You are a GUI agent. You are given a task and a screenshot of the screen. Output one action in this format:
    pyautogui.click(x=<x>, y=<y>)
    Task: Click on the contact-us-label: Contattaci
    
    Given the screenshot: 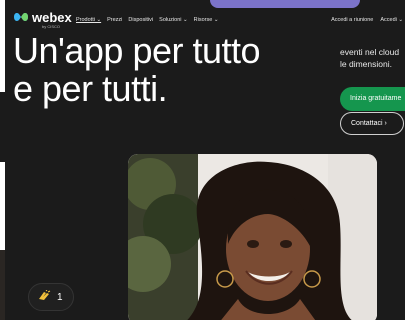 What is the action you would take?
    pyautogui.click(x=367, y=123)
    